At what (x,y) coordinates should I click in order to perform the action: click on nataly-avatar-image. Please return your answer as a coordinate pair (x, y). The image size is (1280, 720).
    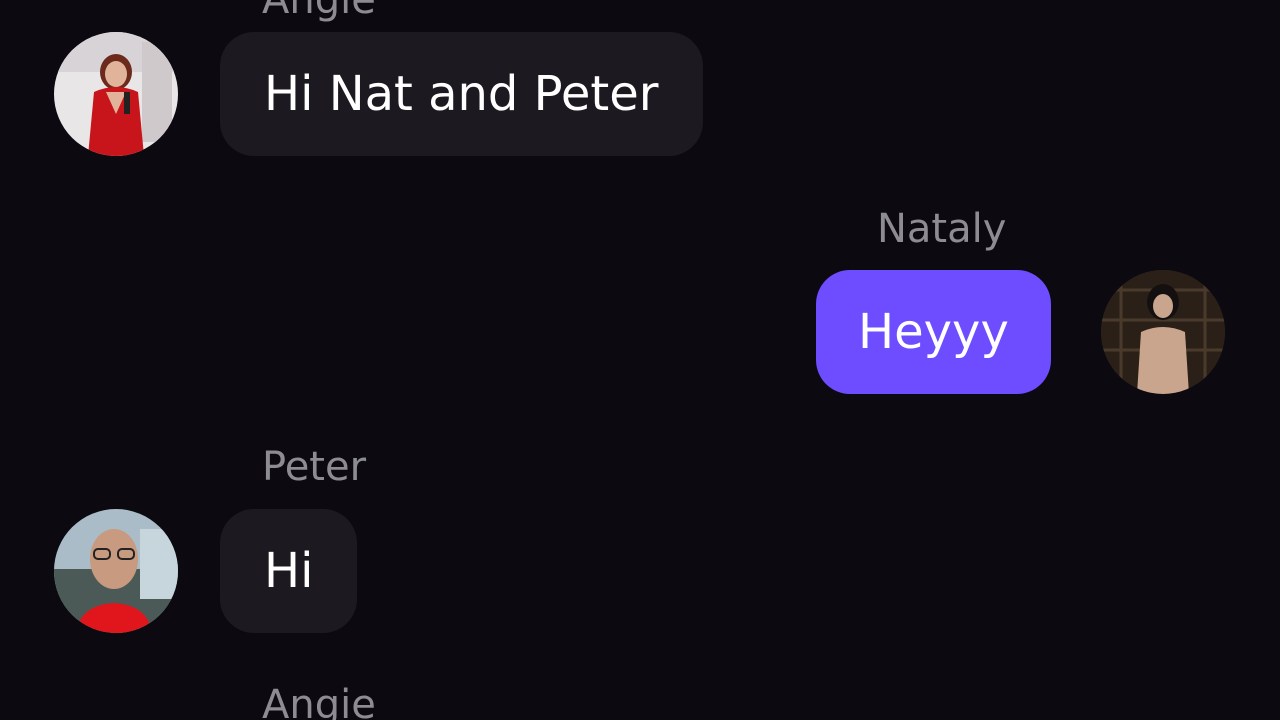
    Looking at the image, I should click on (1163, 332).